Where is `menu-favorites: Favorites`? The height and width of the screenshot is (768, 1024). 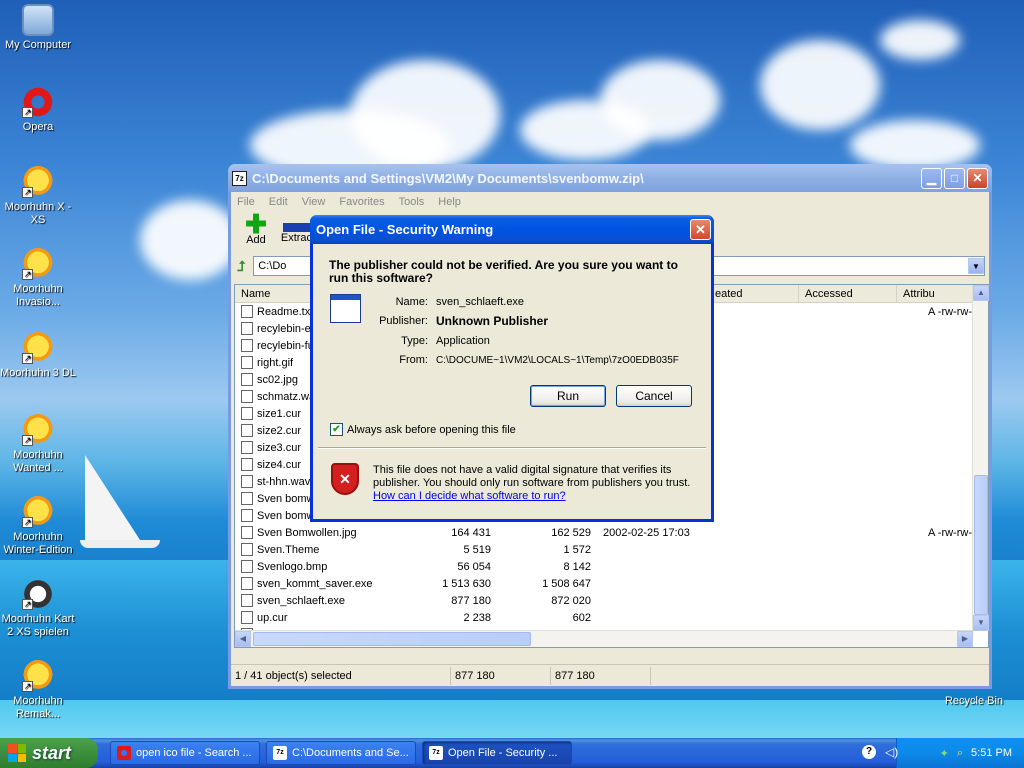
menu-favorites: Favorites is located at coordinates (361, 202).